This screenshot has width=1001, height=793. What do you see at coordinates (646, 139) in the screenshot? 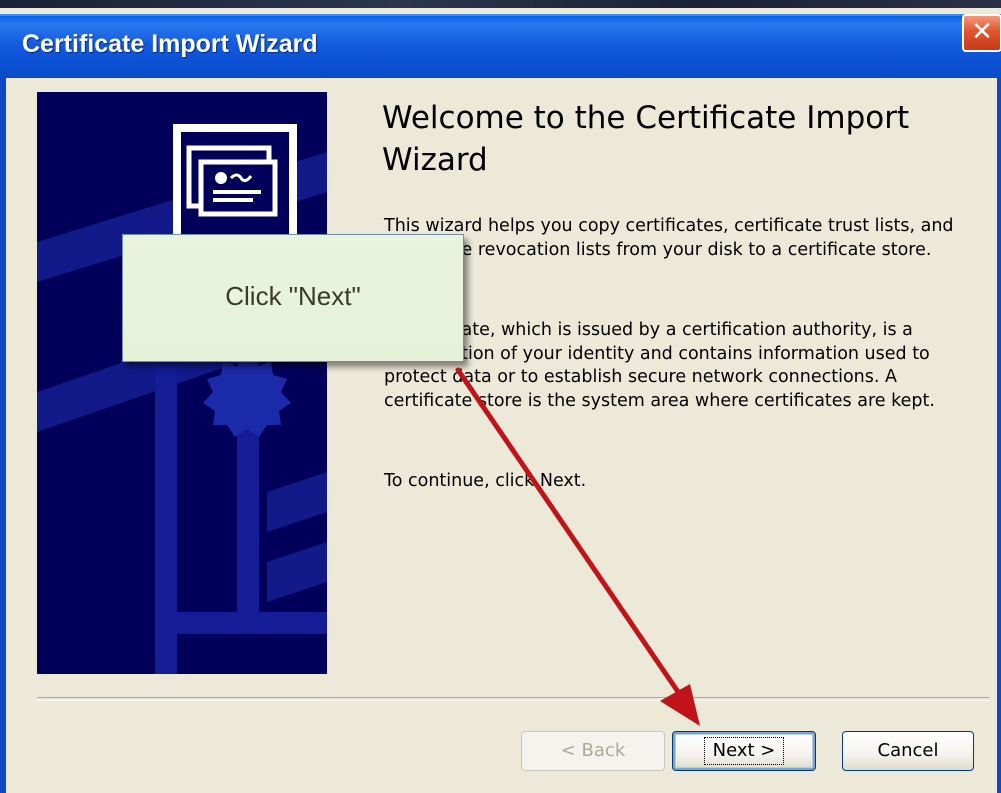
I see `wizard-heading: Welcome to the Certificate Import Wizard` at bounding box center [646, 139].